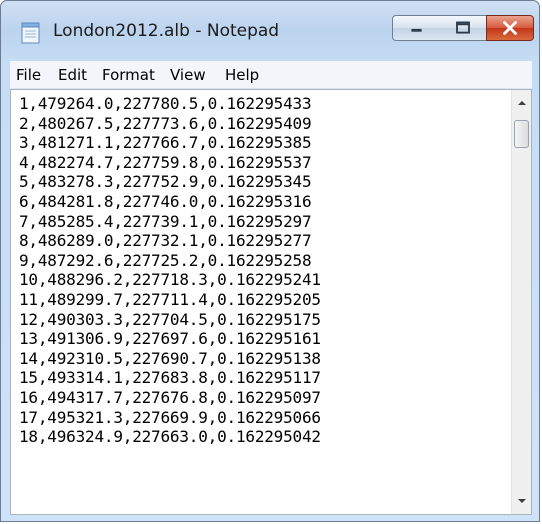 The width and height of the screenshot is (542, 524). Describe the element at coordinates (521, 134) in the screenshot. I see `scrollbar-thumb` at that location.